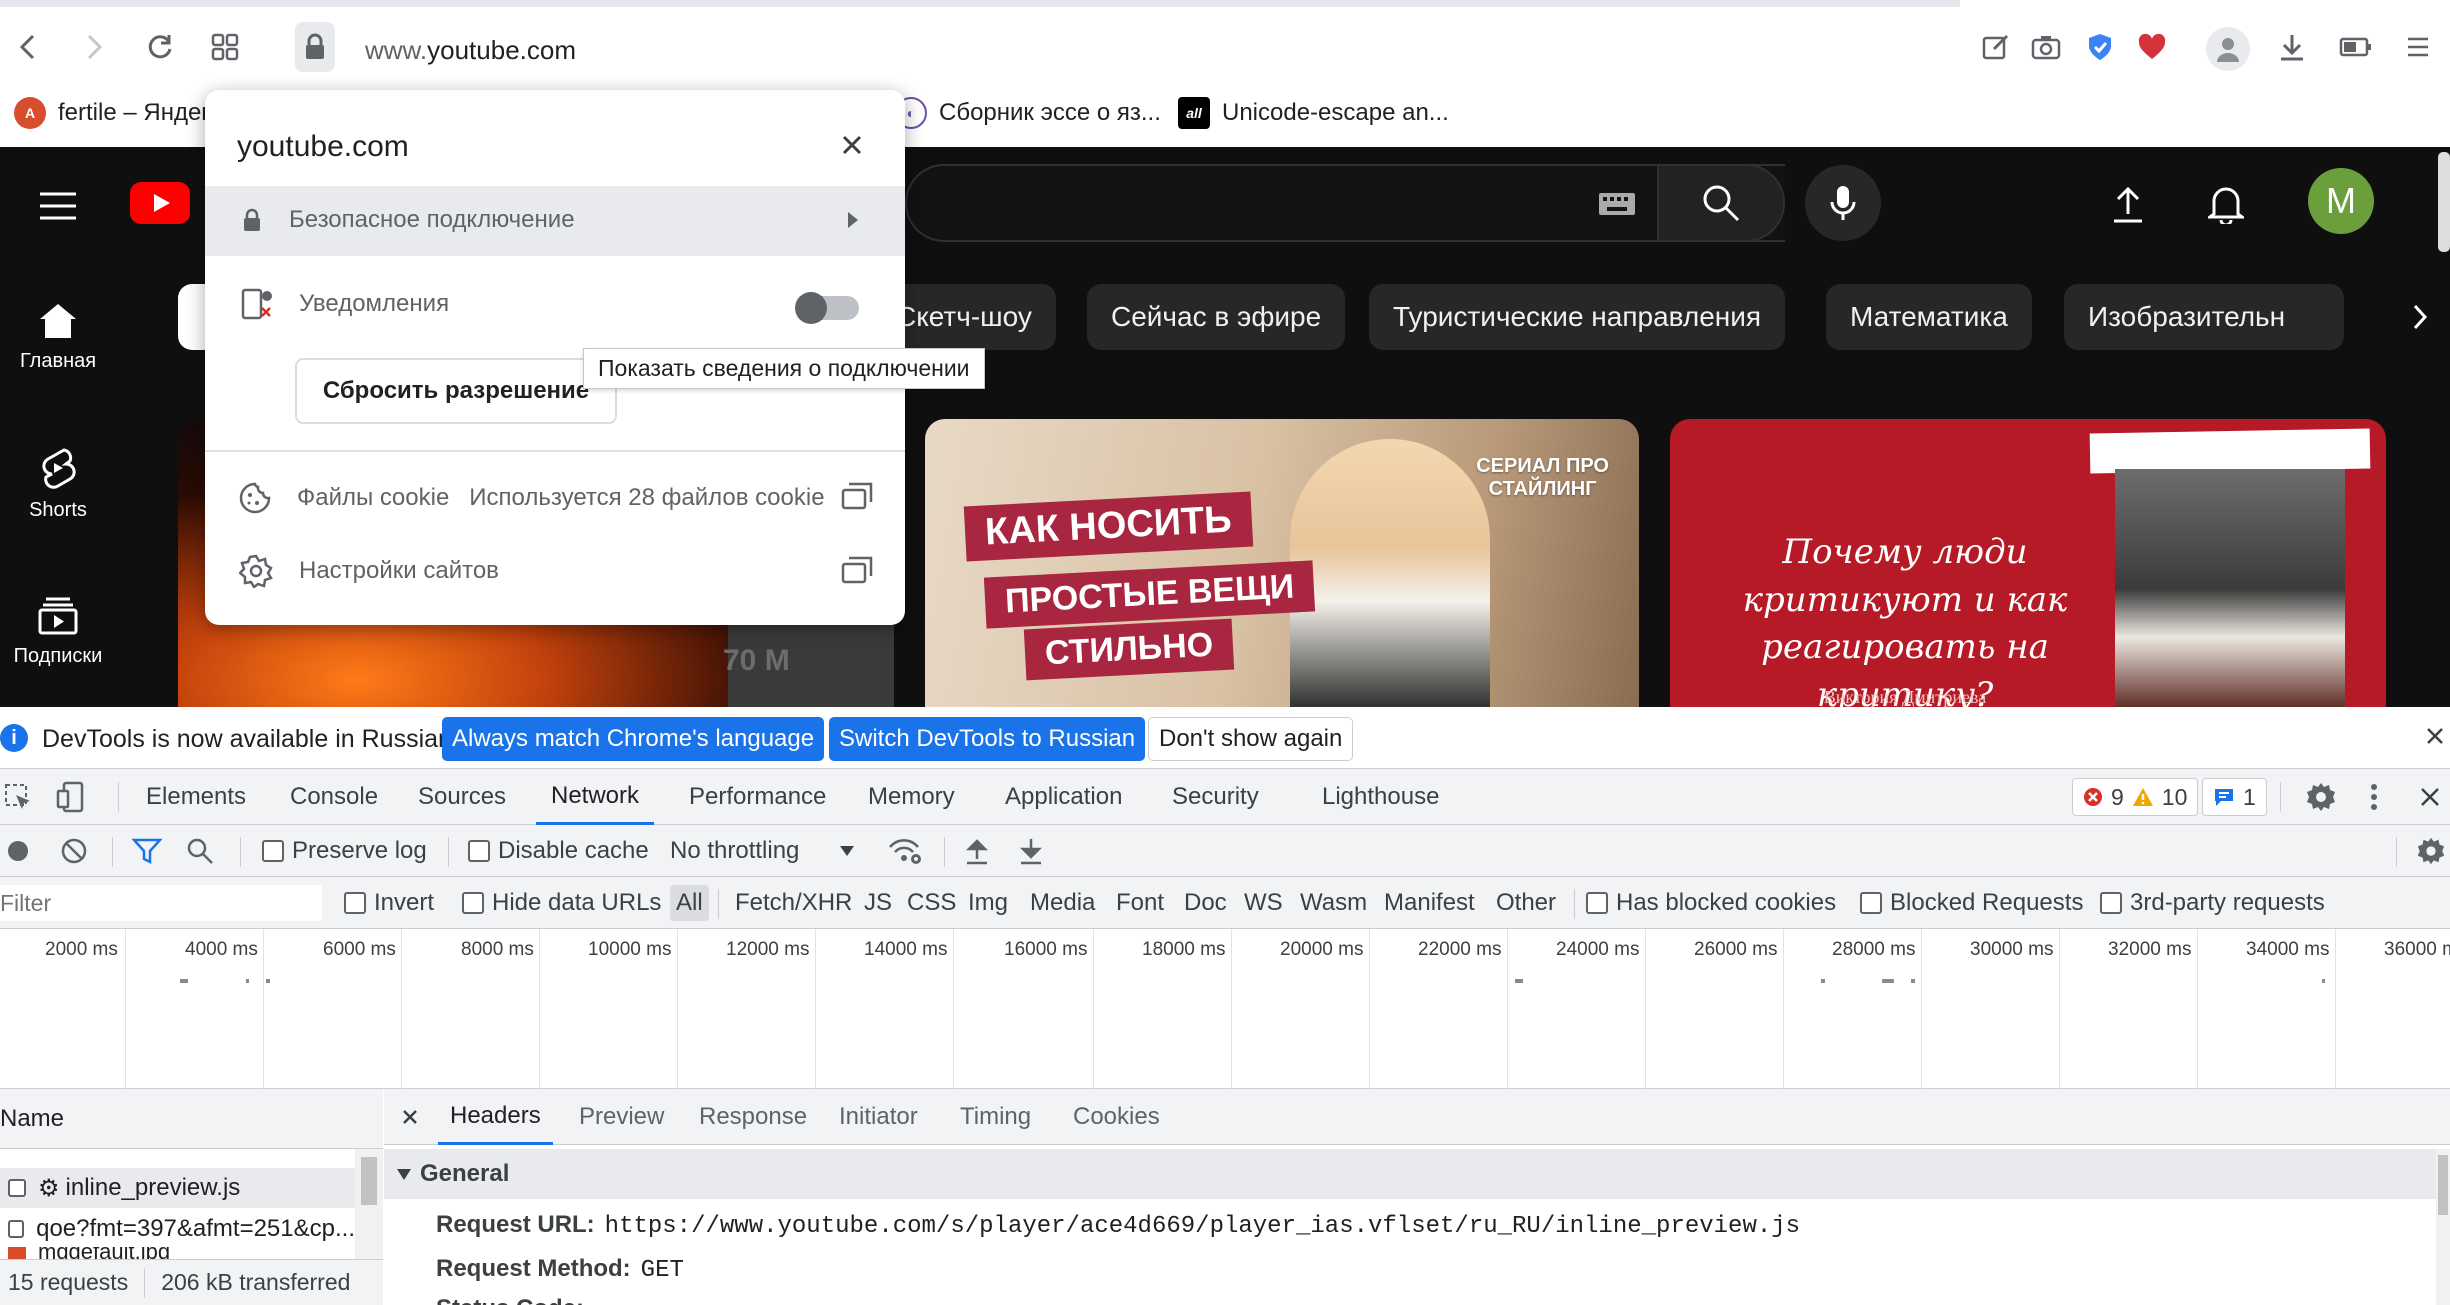 The height and width of the screenshot is (1305, 2450). I want to click on match-language-button: Always match Chrome's language, so click(633, 739).